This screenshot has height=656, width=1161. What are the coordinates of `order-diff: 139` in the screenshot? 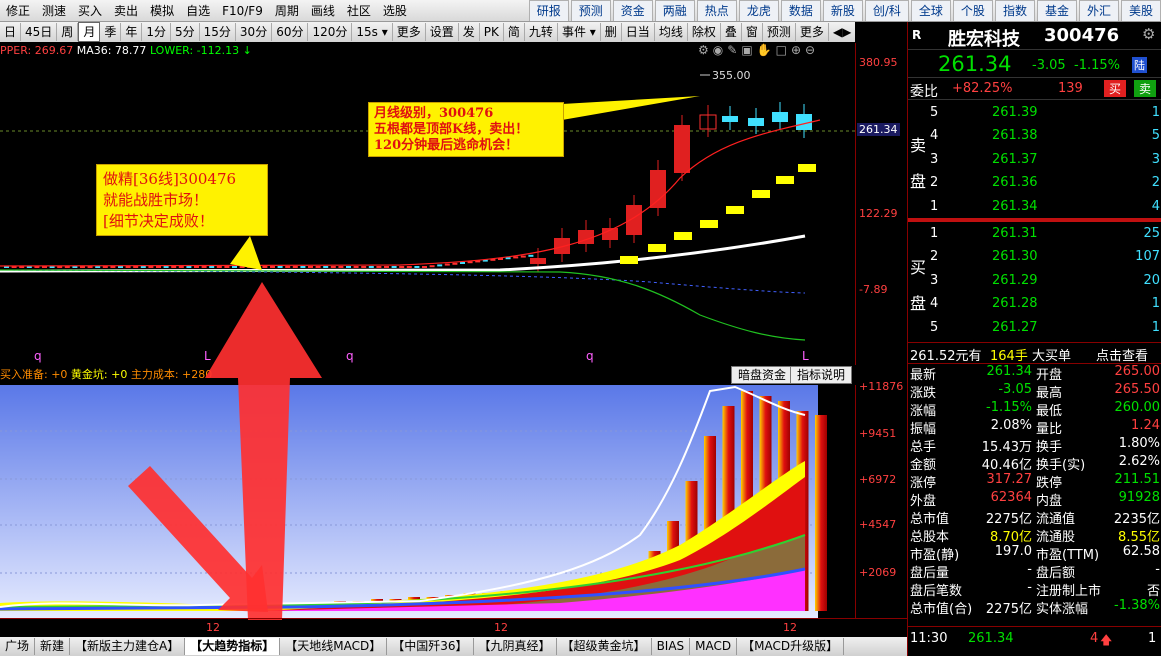 It's located at (1070, 88).